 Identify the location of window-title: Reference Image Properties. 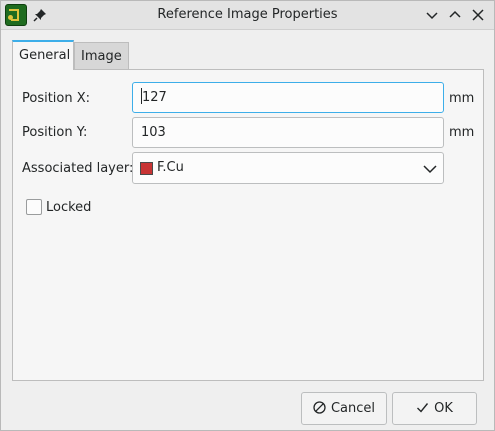
(247, 14).